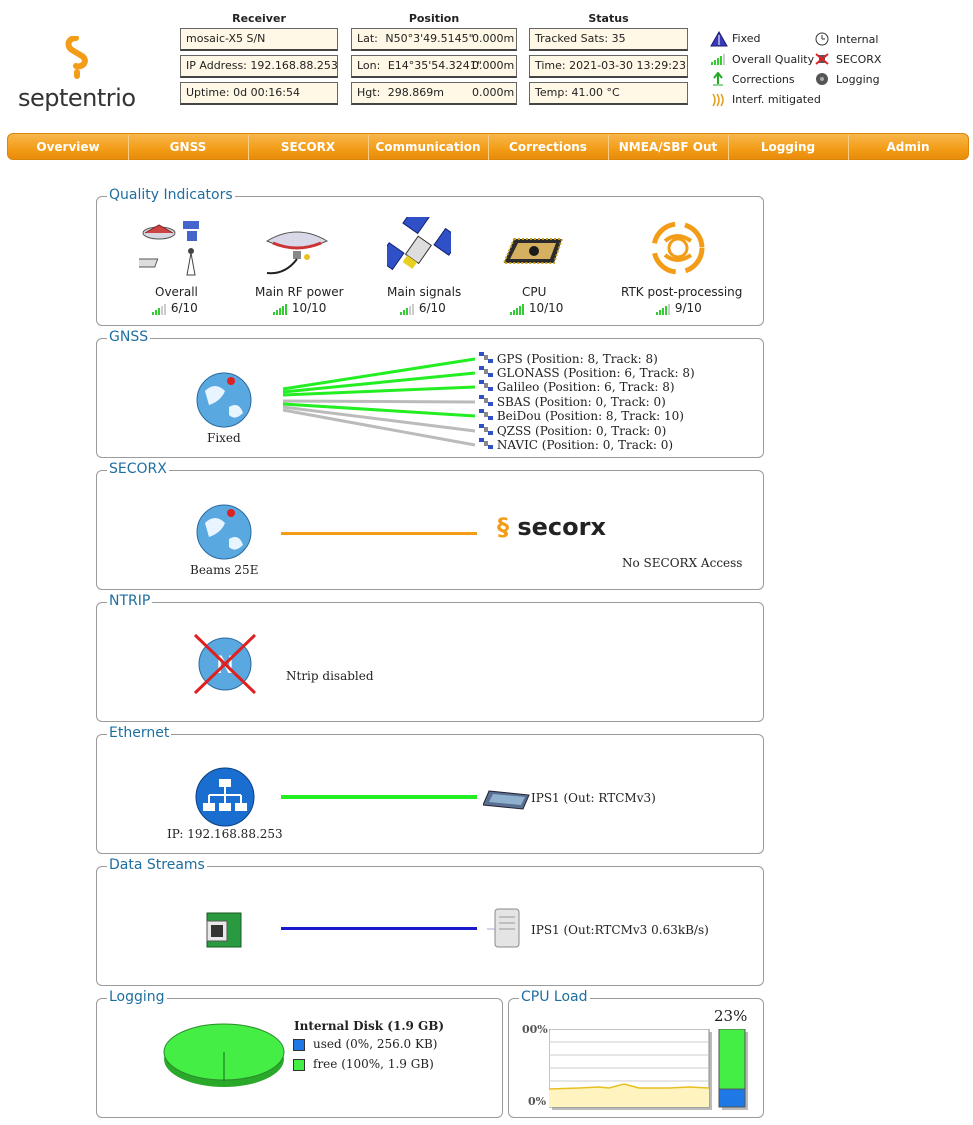  What do you see at coordinates (572, 401) in the screenshot?
I see `constellation-sbas: SBAS (Position: 0, Track: 0)` at bounding box center [572, 401].